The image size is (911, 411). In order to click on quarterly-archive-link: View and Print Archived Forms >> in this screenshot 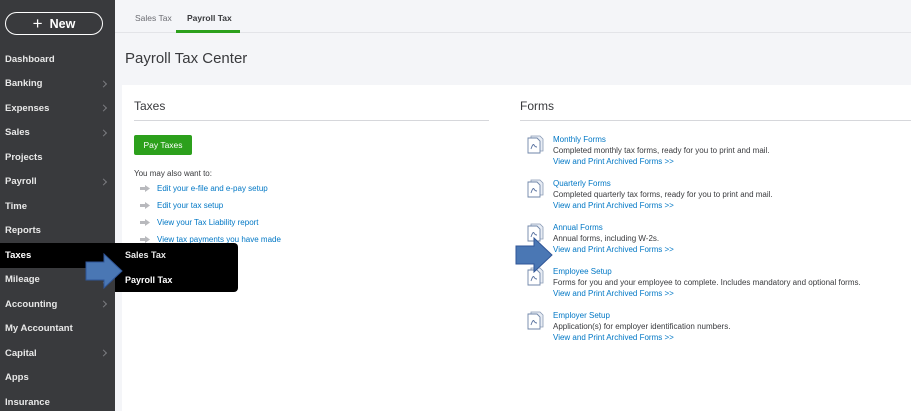, I will do `click(663, 205)`.